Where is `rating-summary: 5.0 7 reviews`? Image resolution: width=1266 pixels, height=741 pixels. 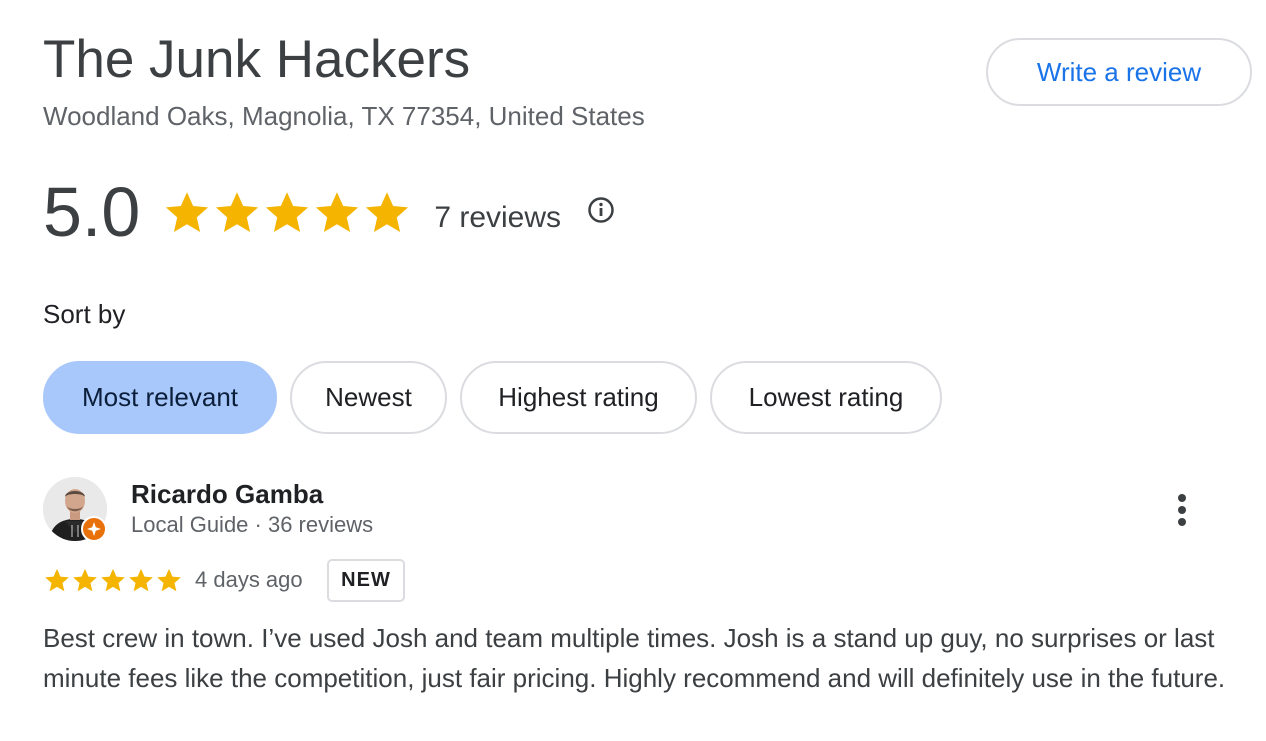 rating-summary: 5.0 7 reviews is located at coordinates (329, 212).